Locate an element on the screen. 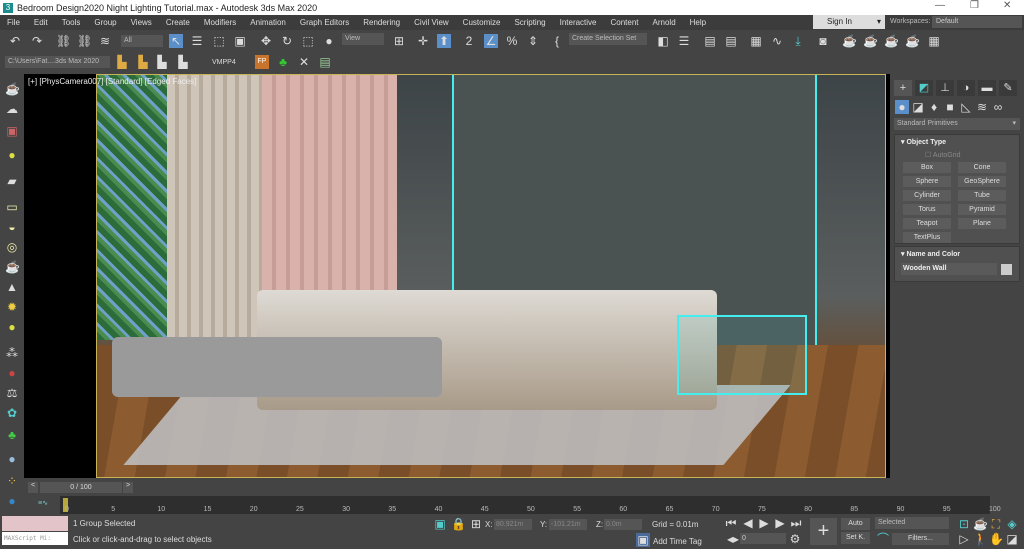 The height and width of the screenshot is (549, 1024). close-button: ✕ is located at coordinates (1007, 5).